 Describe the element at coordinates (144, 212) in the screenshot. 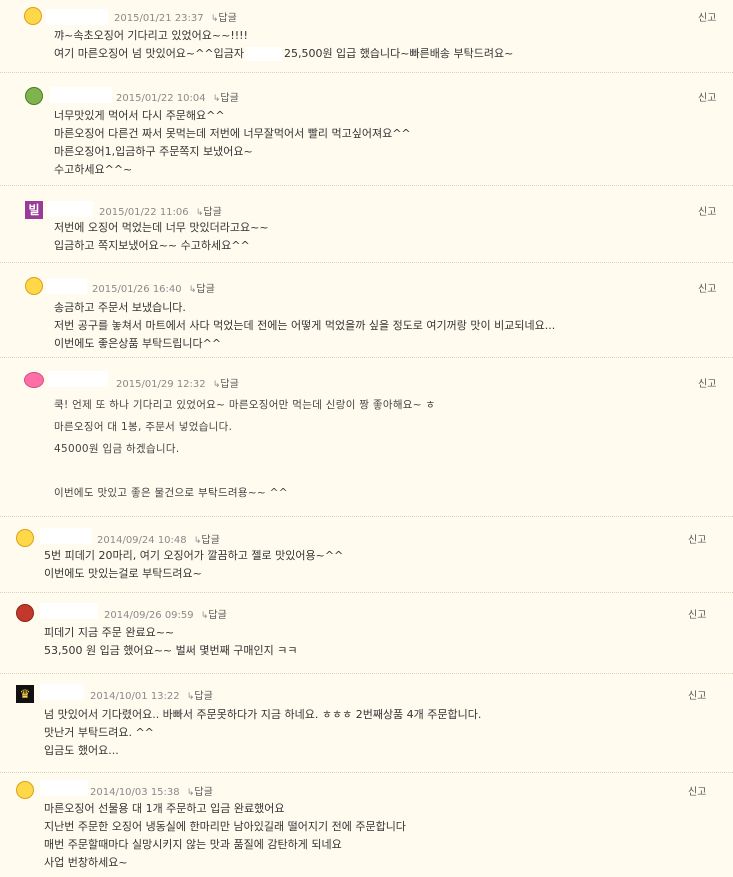

I see `comment-date: 2015/01/22 11:06` at that location.